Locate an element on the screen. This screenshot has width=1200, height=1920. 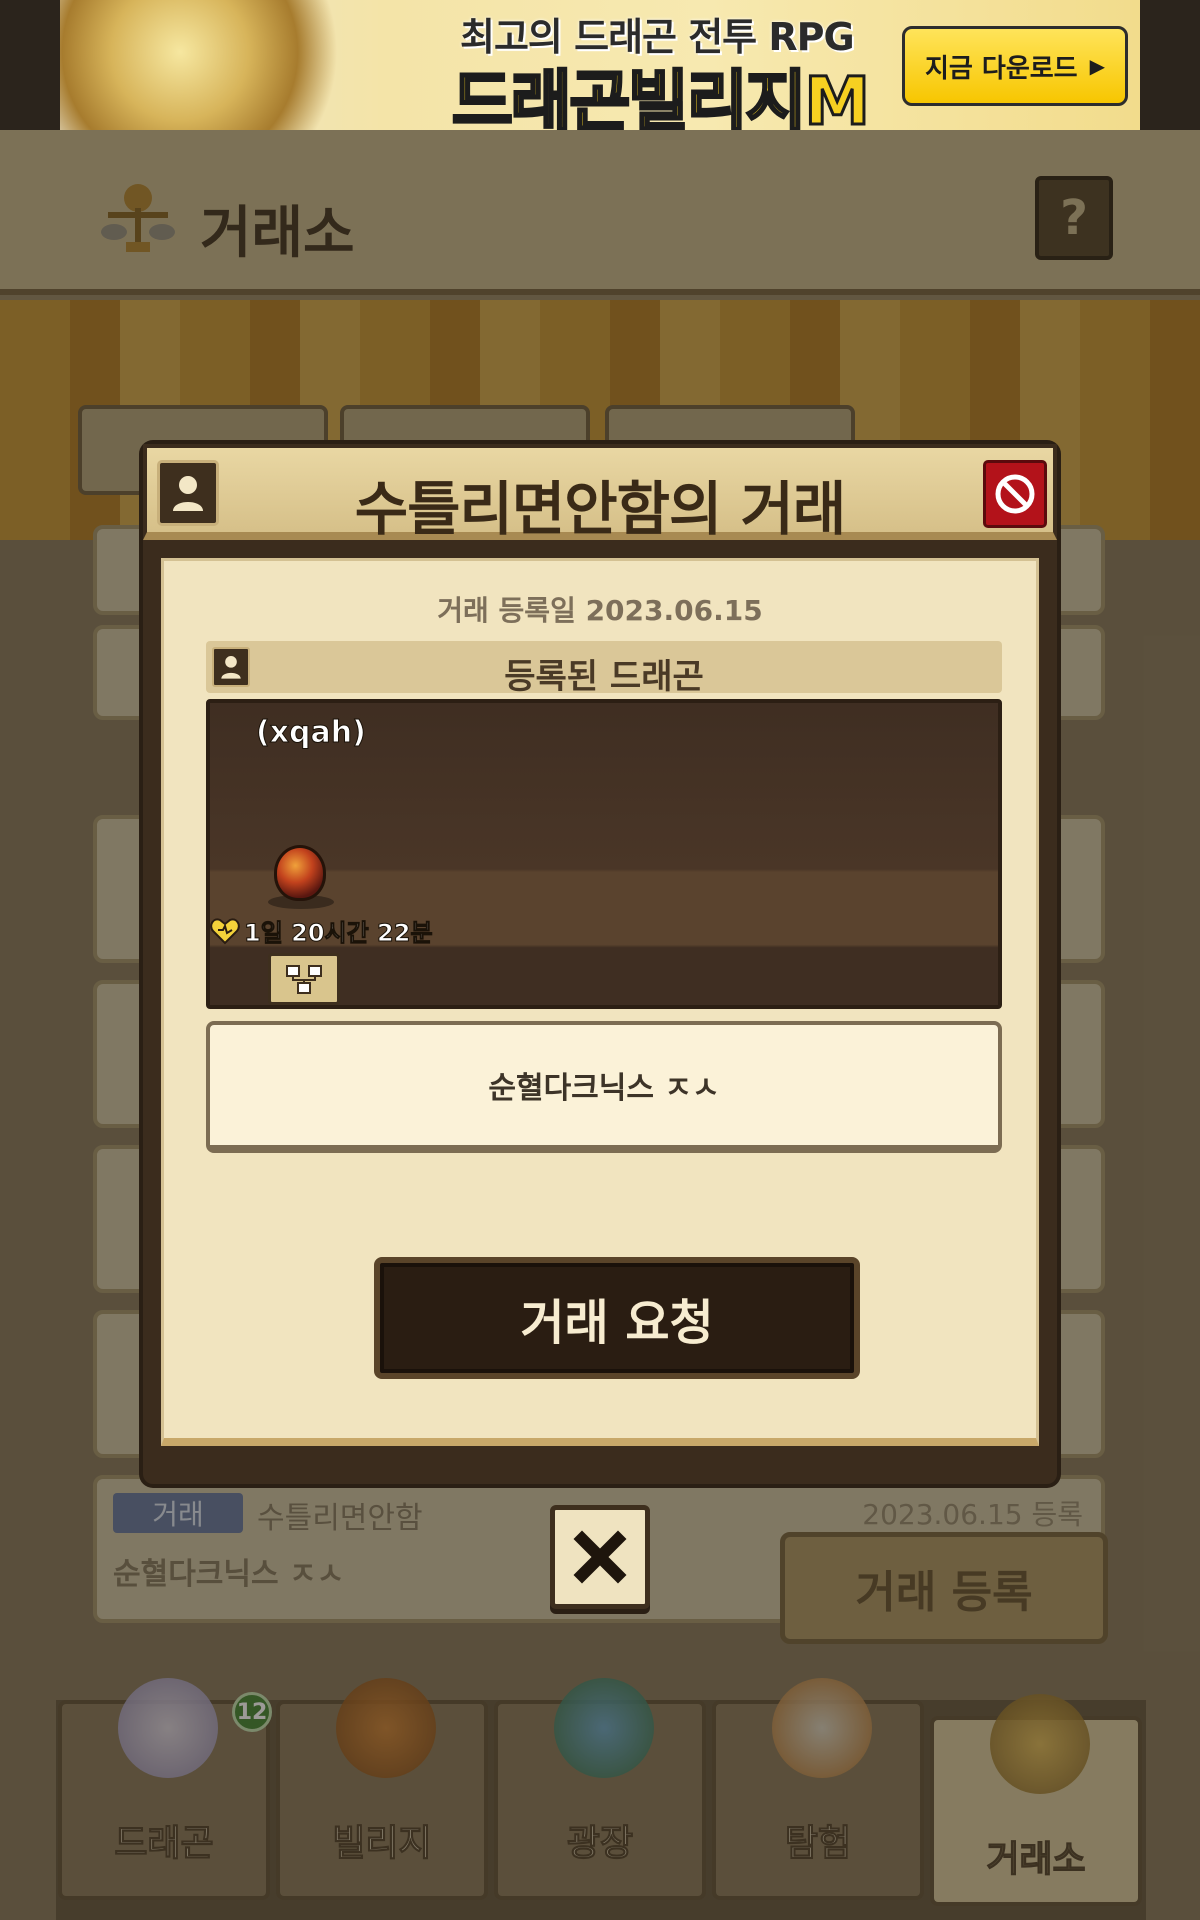
trade-memo: 순혈다크닉스 ㅈㅅ is located at coordinates (604, 1087).